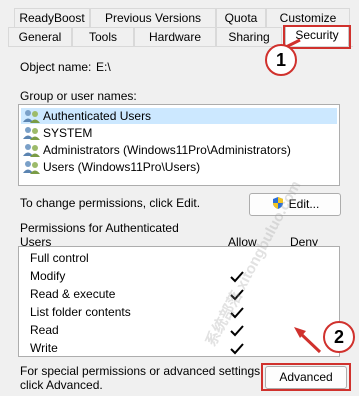 The image size is (359, 396). What do you see at coordinates (281, 60) in the screenshot?
I see `callout-1: 1` at bounding box center [281, 60].